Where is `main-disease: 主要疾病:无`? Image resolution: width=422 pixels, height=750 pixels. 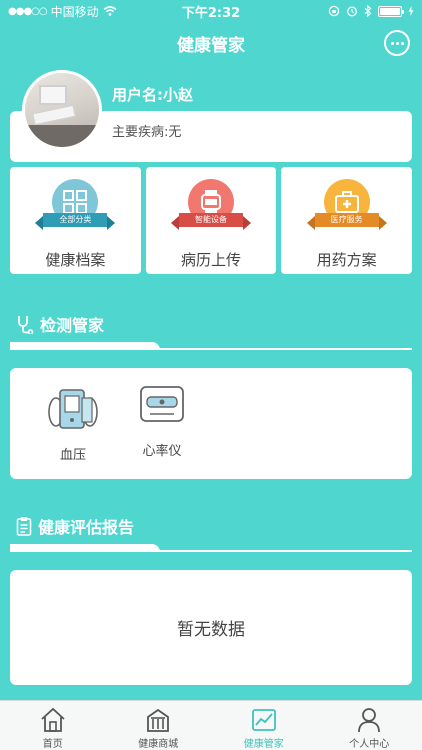
main-disease: 主要疾病:无 is located at coordinates (147, 132).